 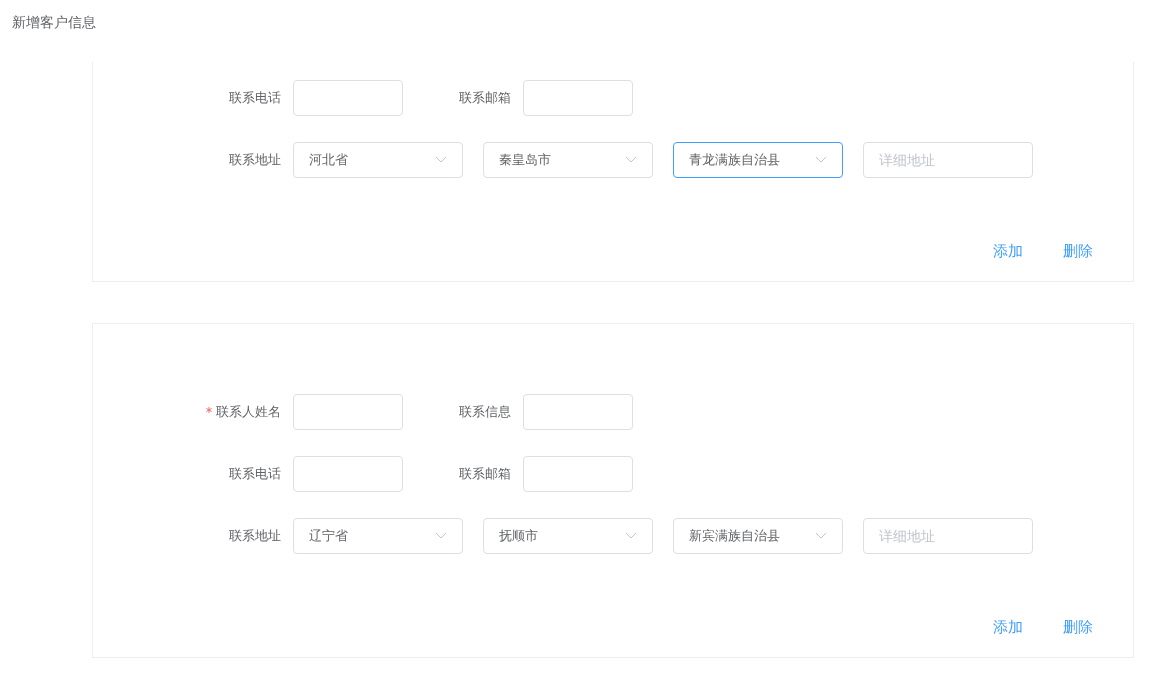 What do you see at coordinates (209, 410) in the screenshot?
I see `required-asterisk-icon` at bounding box center [209, 410].